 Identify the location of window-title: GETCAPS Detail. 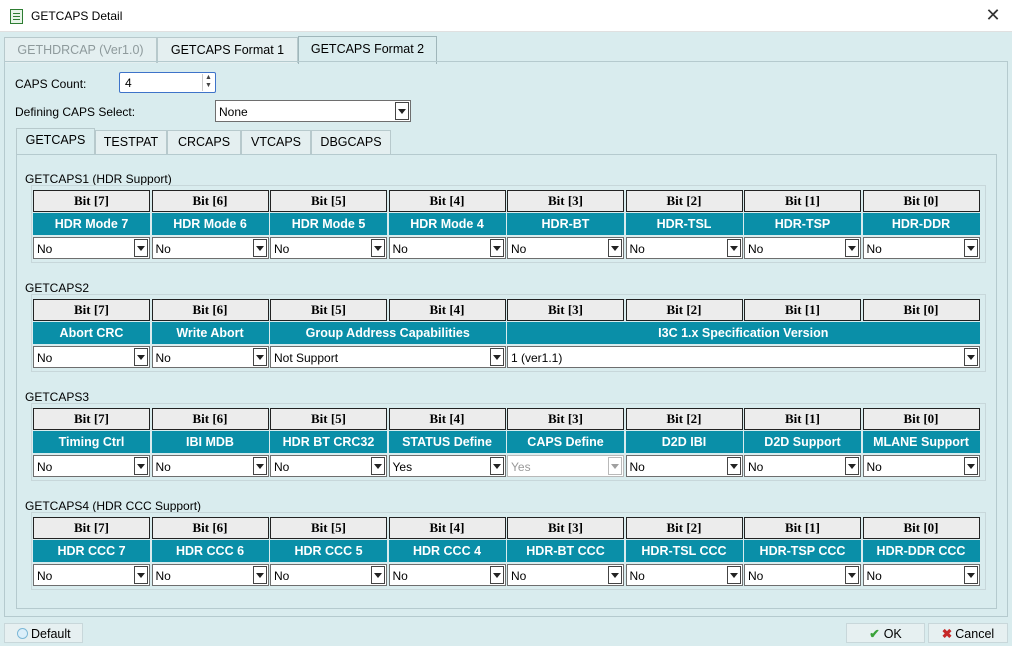
(77, 16).